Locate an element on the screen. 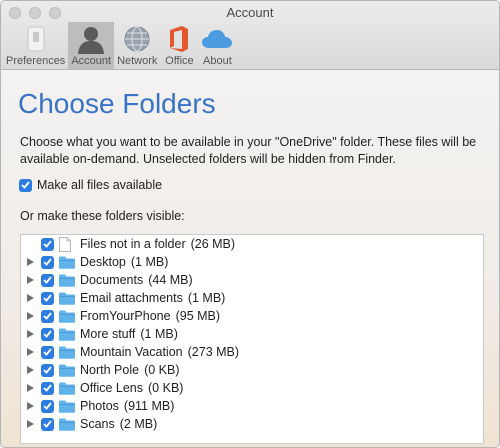 This screenshot has height=448, width=500. folder-row: Files not in a folder (26 MB) is located at coordinates (252, 244).